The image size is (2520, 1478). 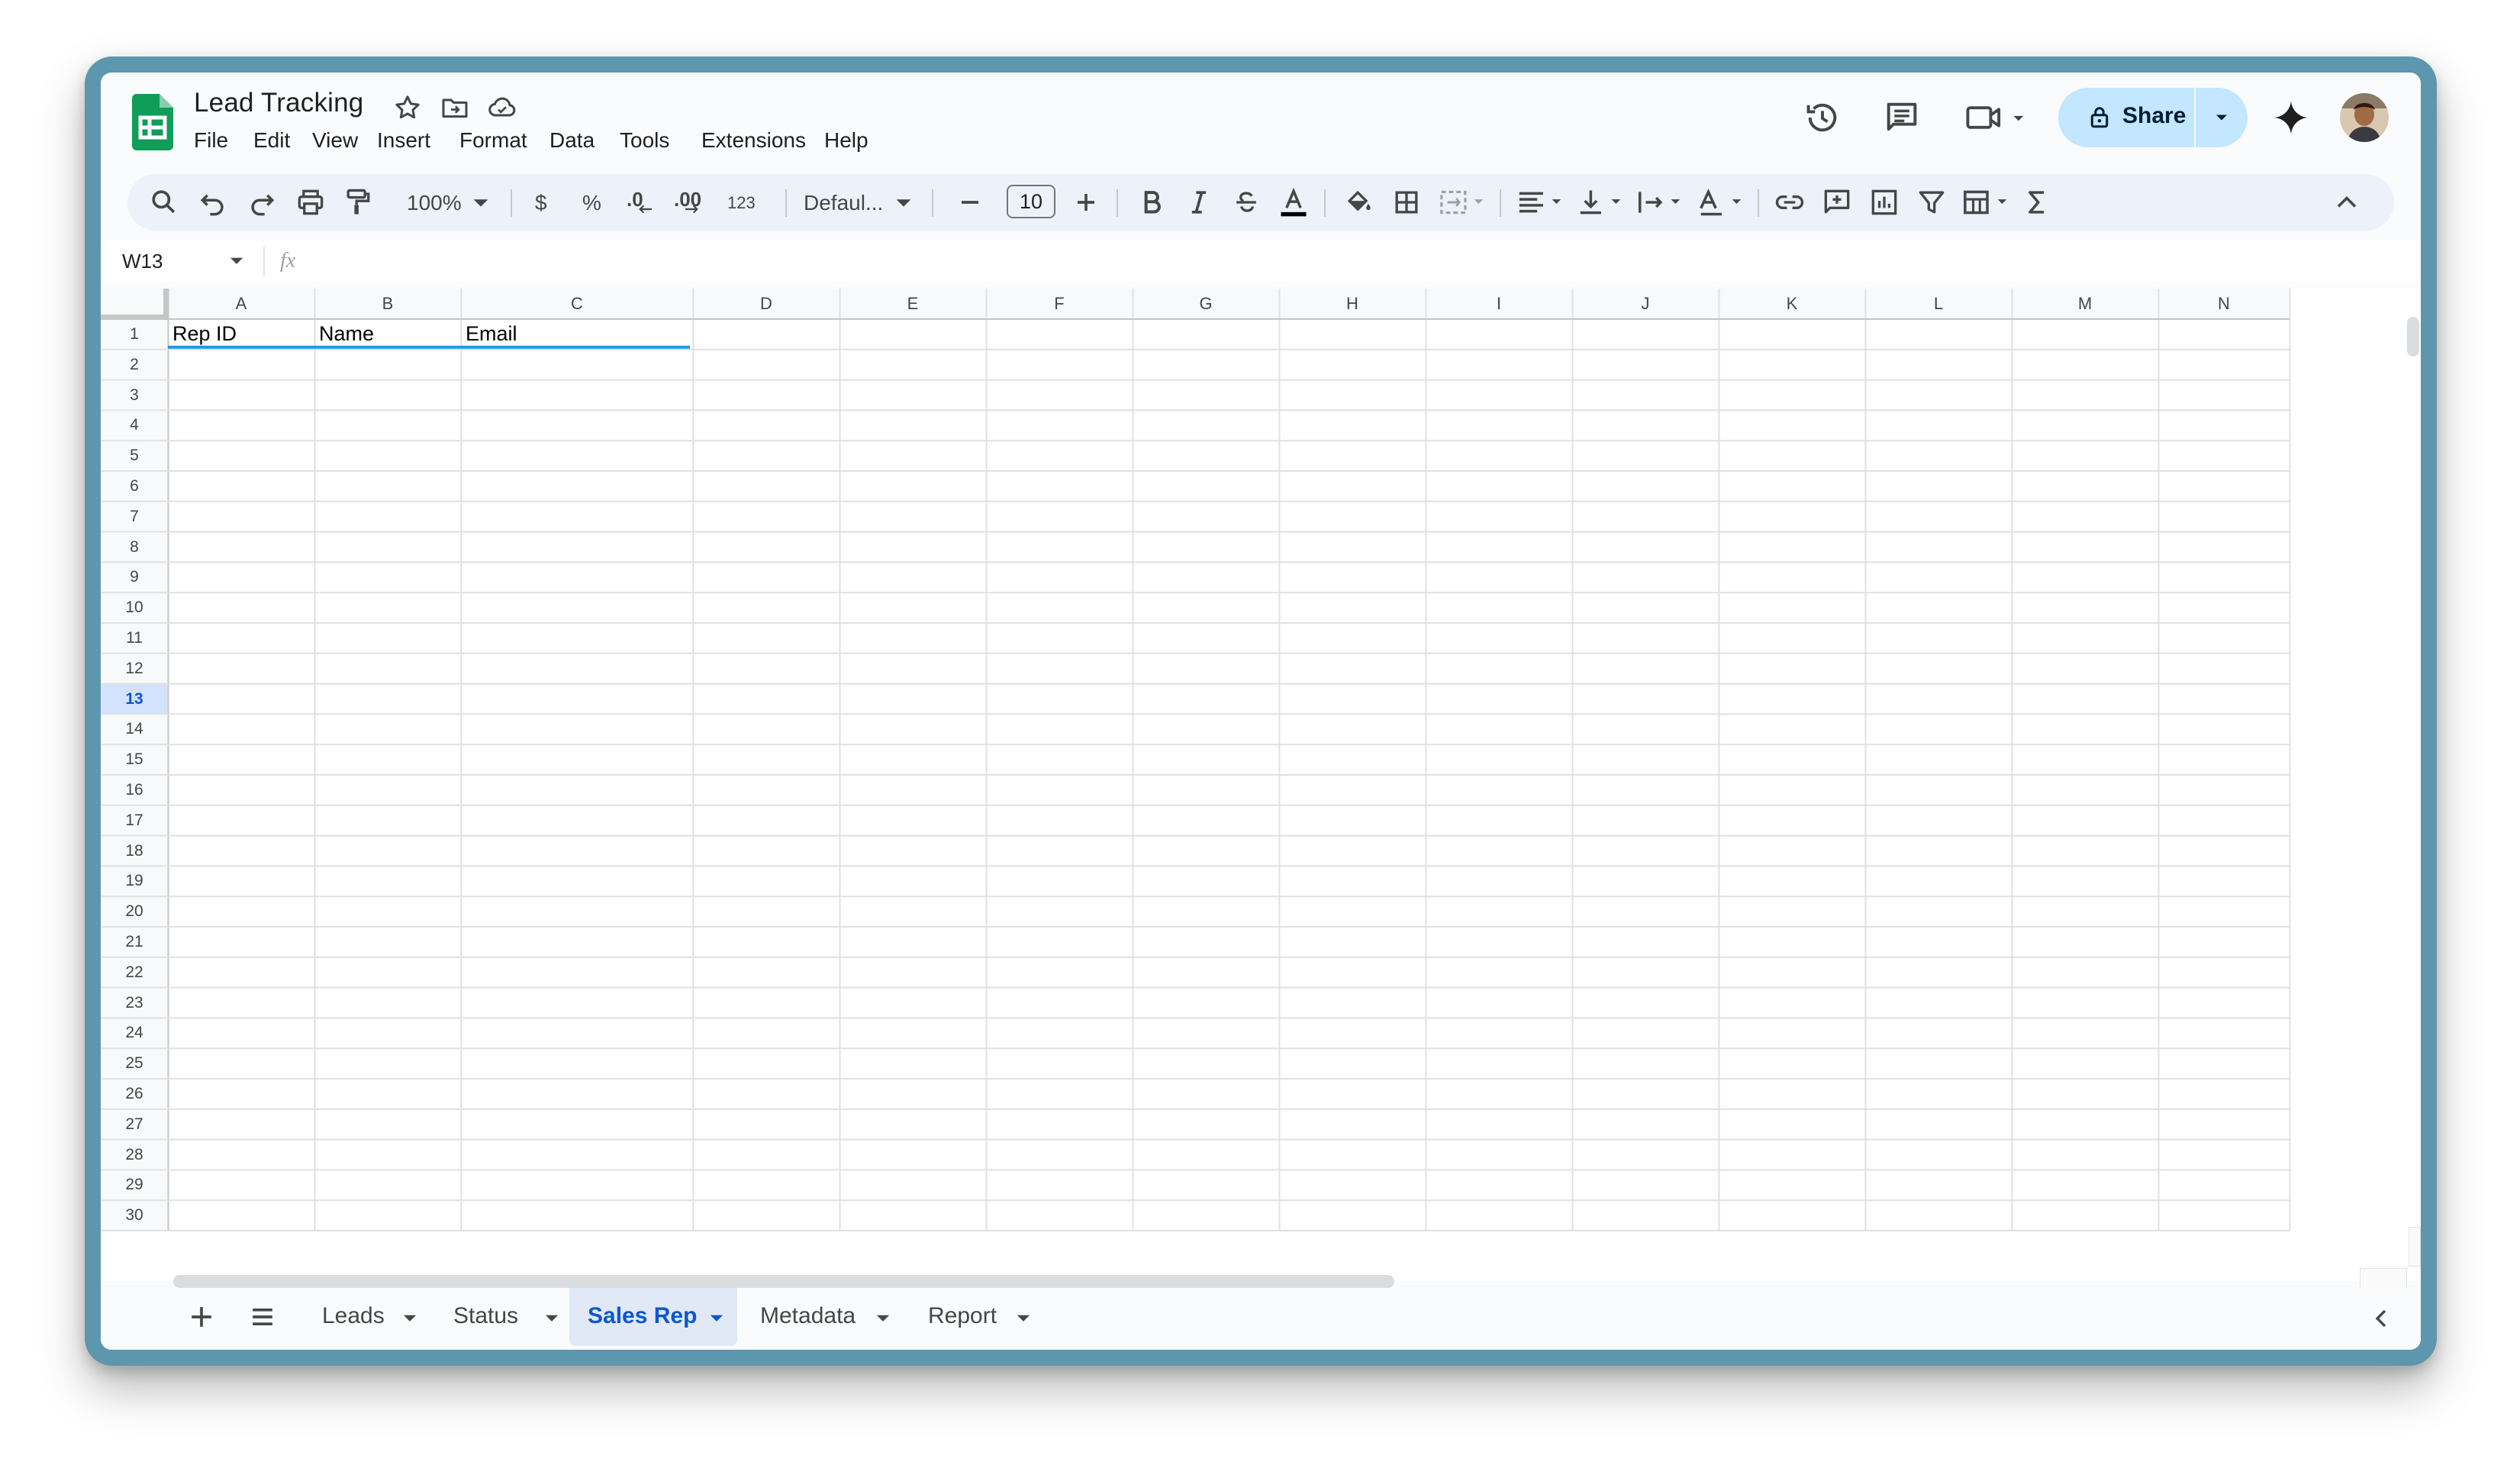 I want to click on zoom-select: 100%, so click(x=434, y=203).